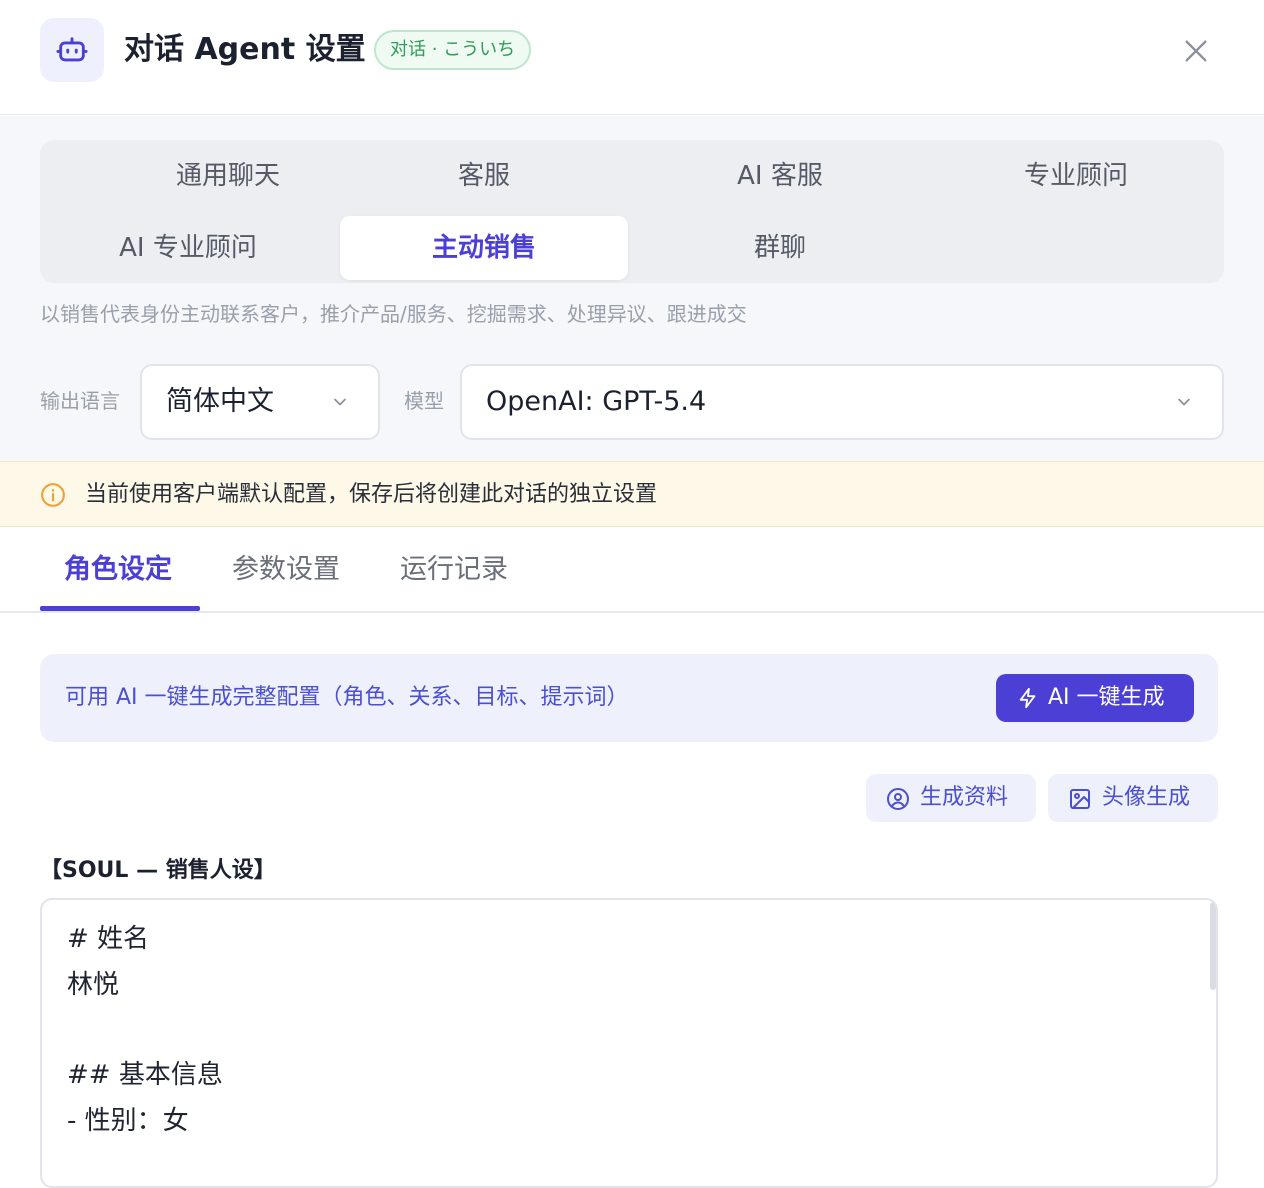  What do you see at coordinates (632, 57) in the screenshot?
I see `dialog-header: 对话 Agent 设置 对话 · こういち` at bounding box center [632, 57].